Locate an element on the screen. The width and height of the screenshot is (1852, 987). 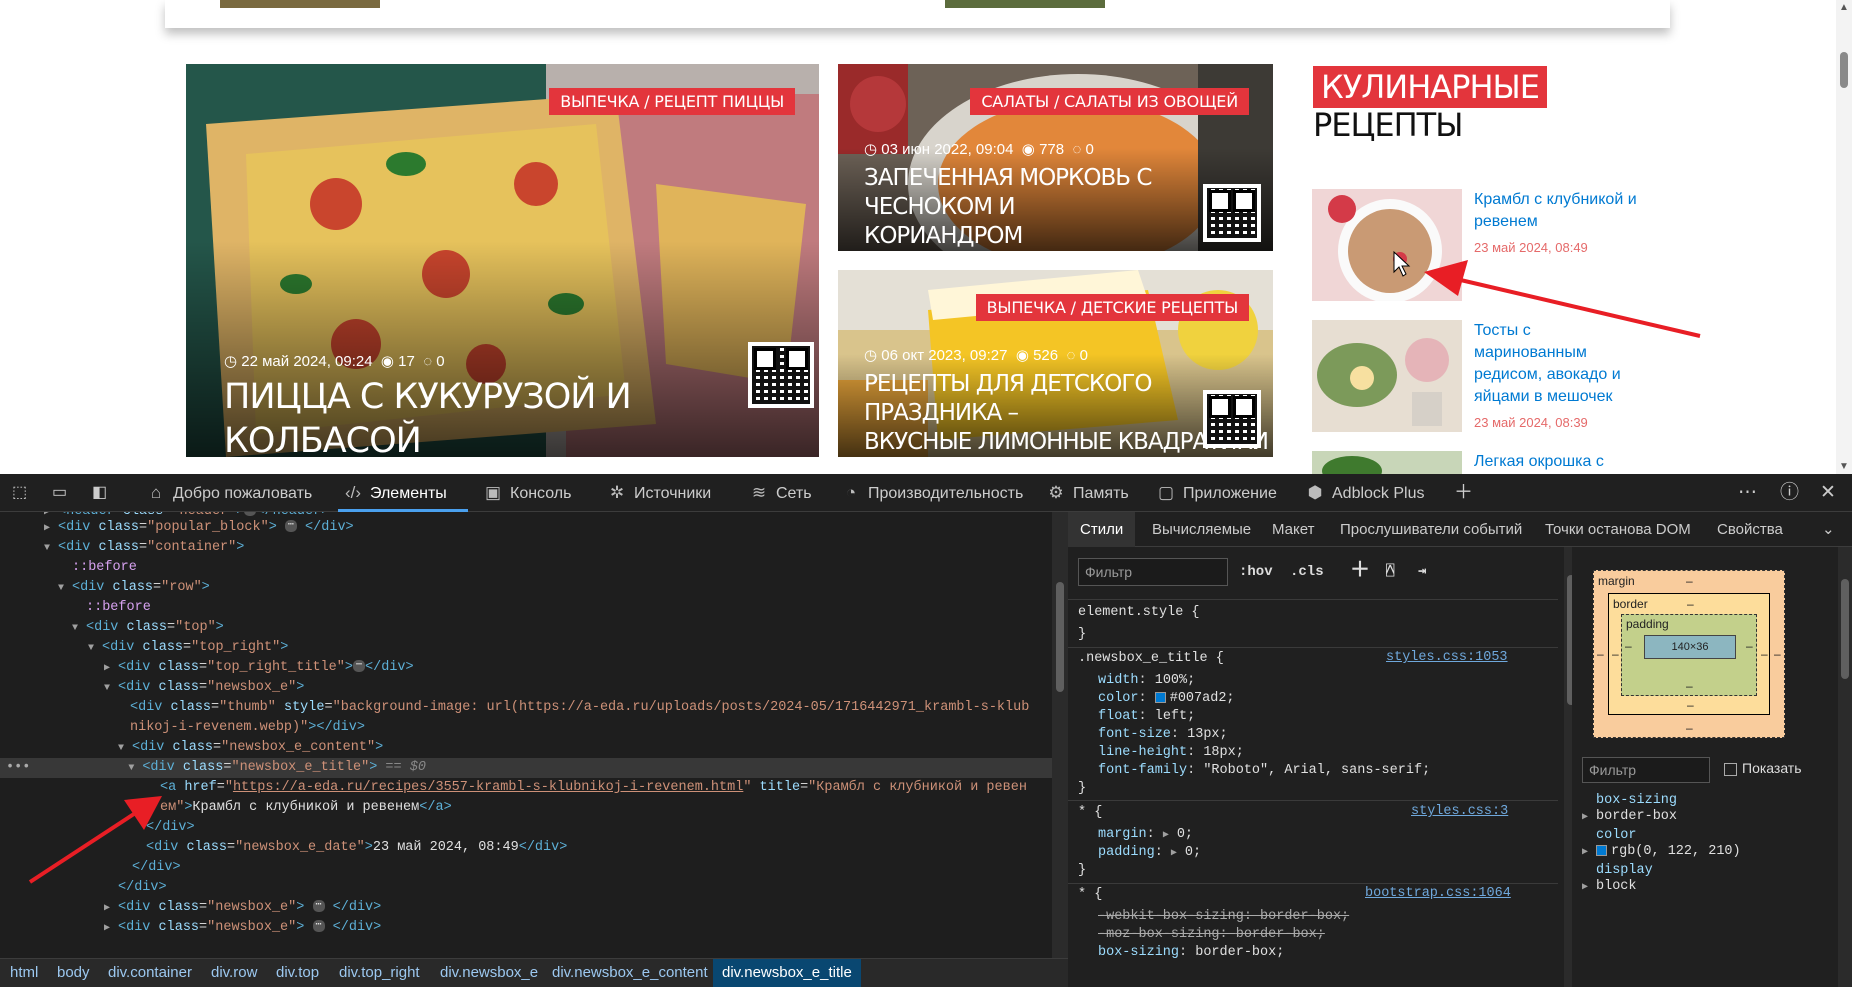
category-badge: ВЫПЕЧКА / РЕЦЕПТ ПИЦЦЫ is located at coordinates (672, 101).